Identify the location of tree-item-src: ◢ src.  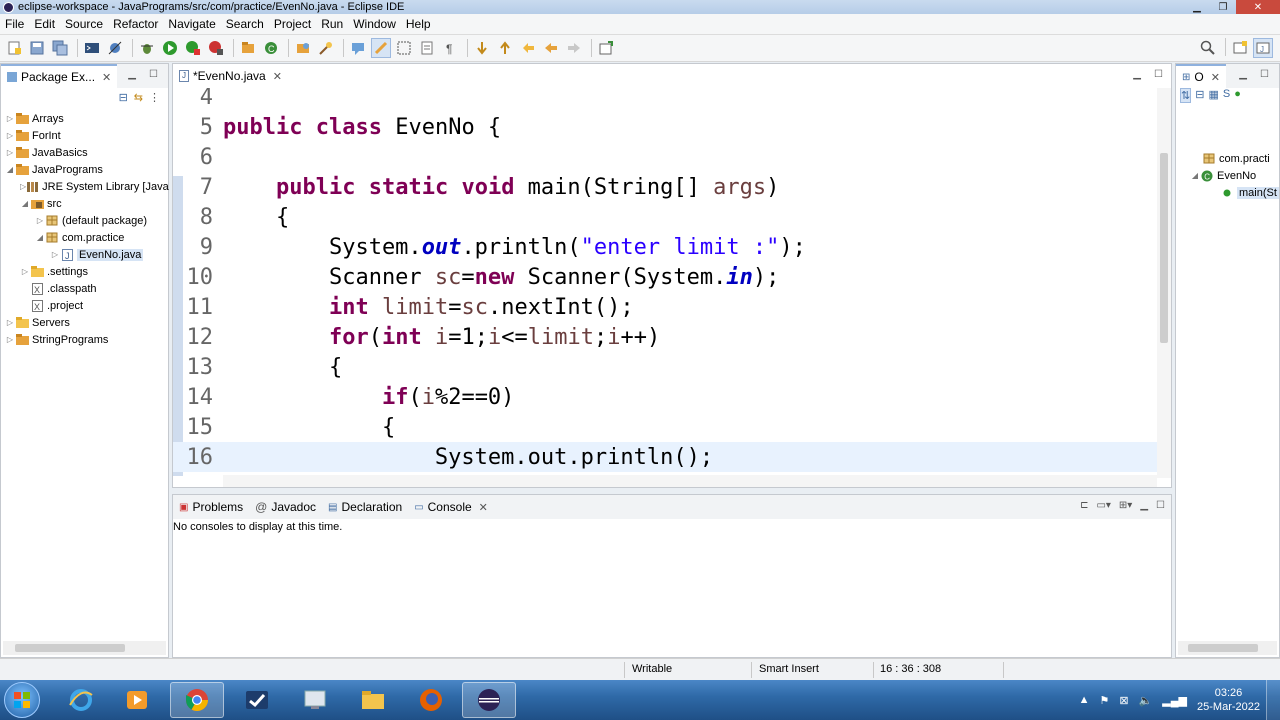
(84, 203).